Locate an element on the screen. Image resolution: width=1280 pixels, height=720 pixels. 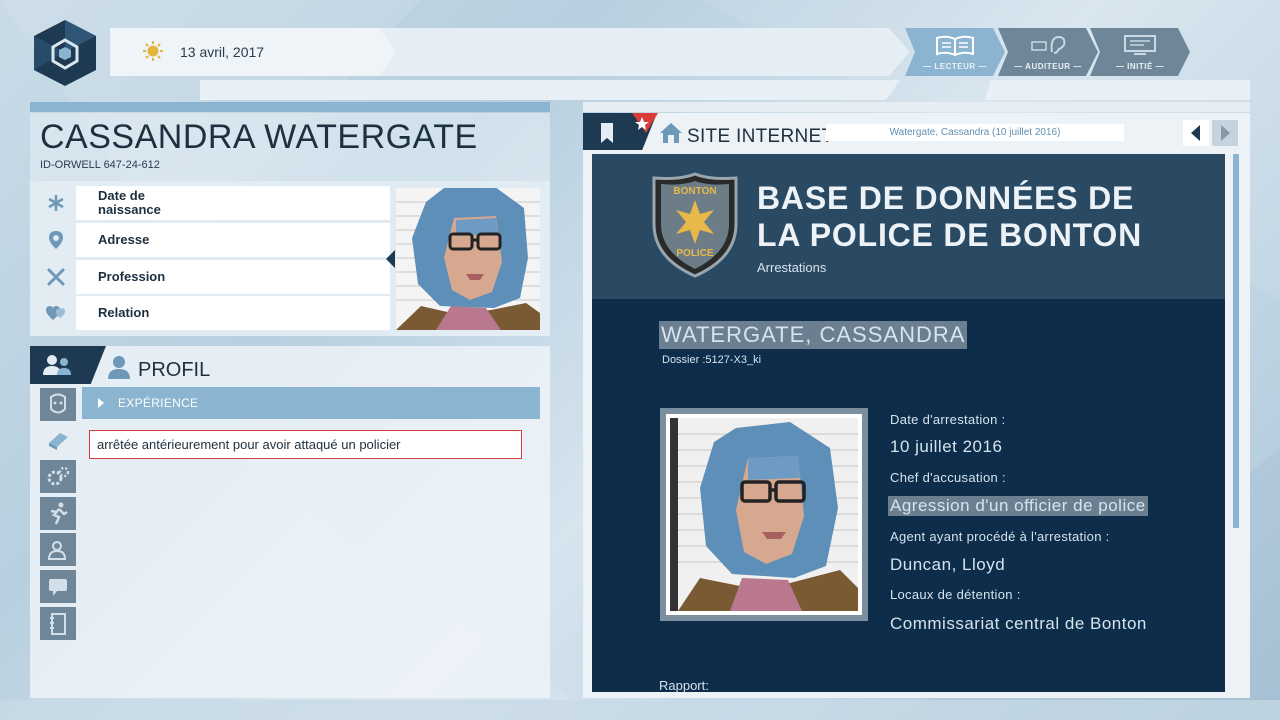
side-tab-book is located at coordinates (58, 440).